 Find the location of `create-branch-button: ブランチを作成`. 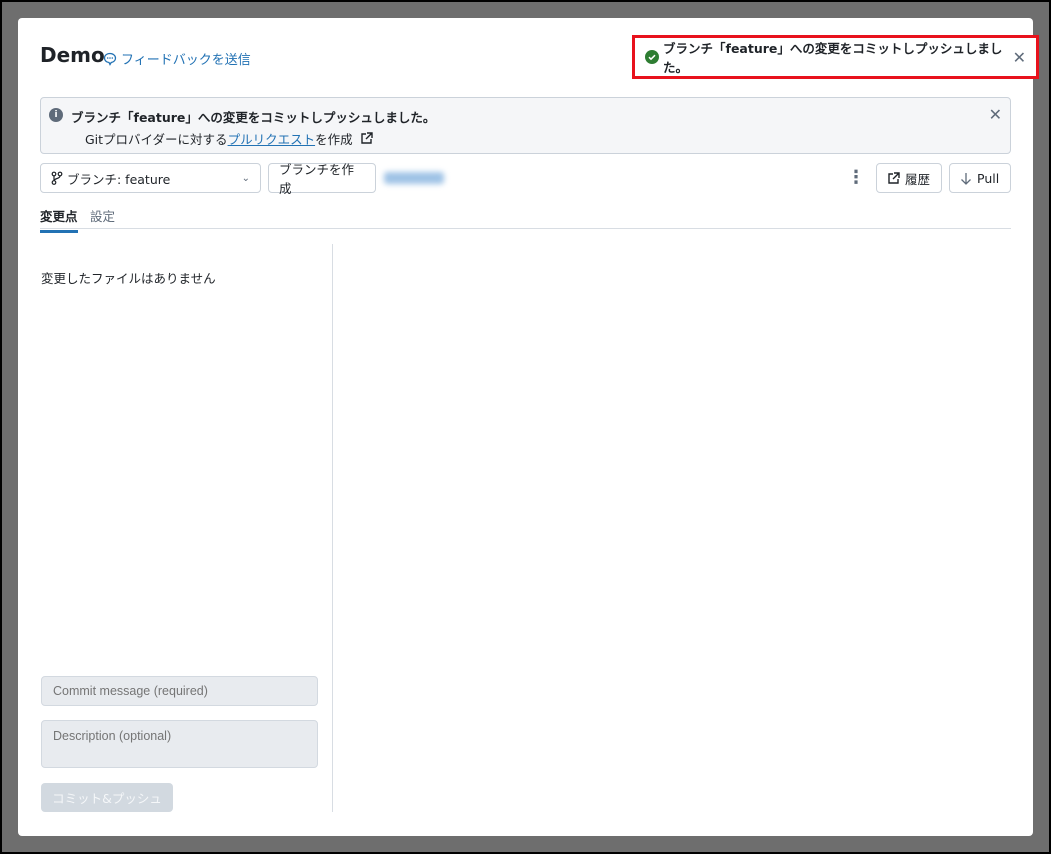

create-branch-button: ブランチを作成 is located at coordinates (322, 179).